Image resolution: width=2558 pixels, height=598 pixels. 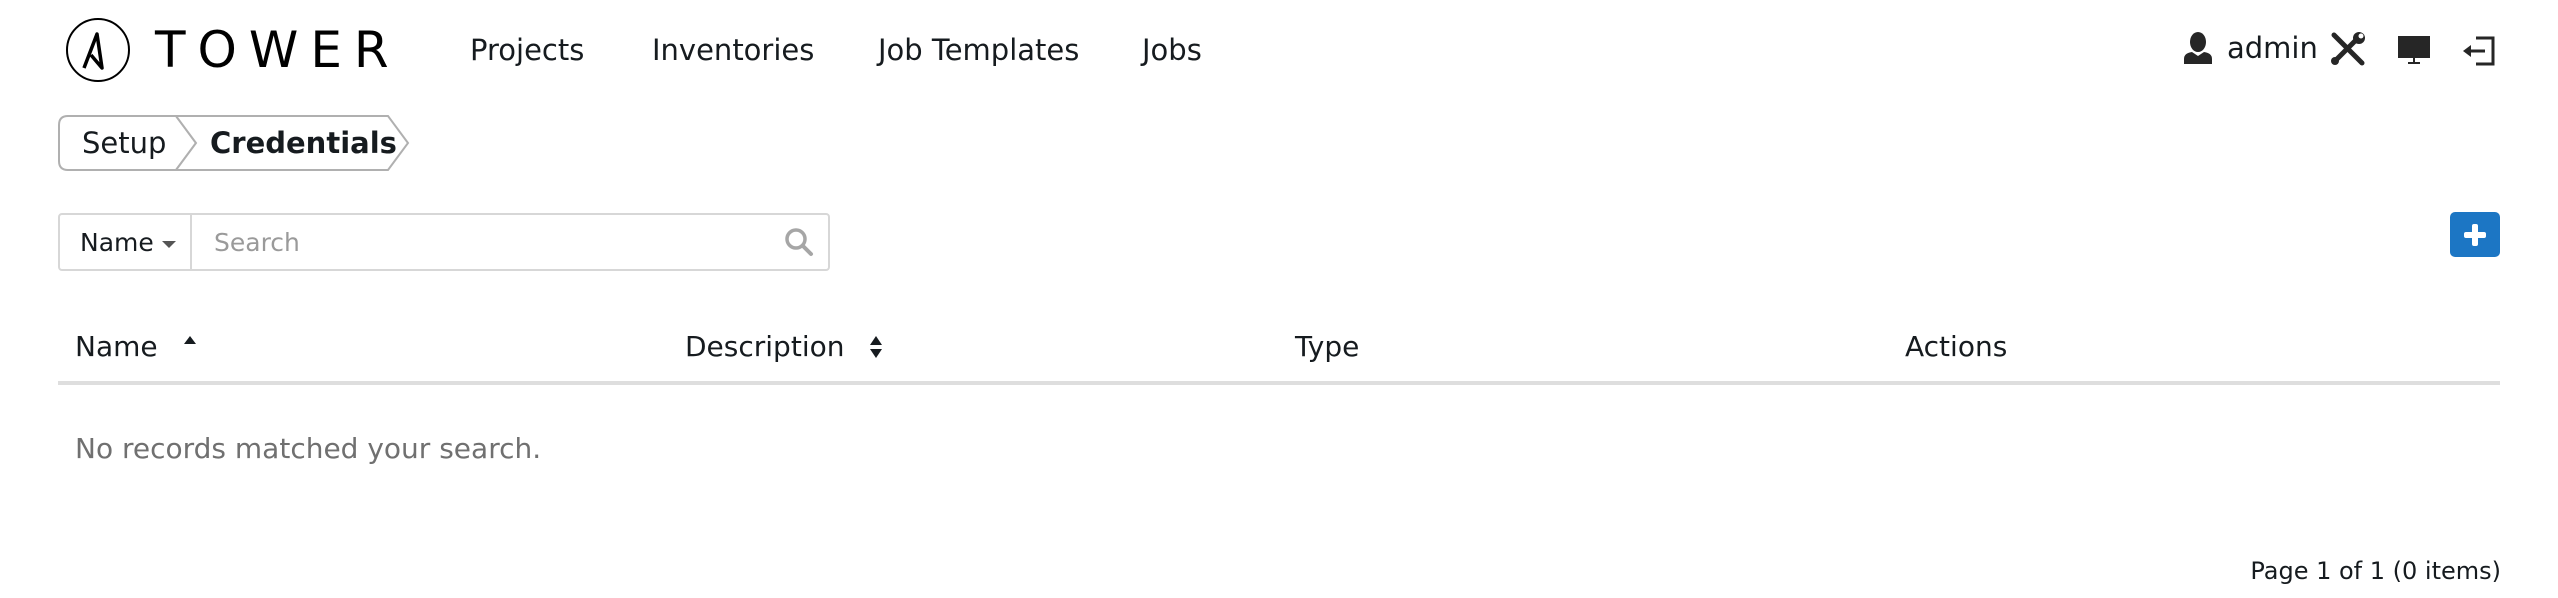 I want to click on breadcrumb-credentials: Credentials, so click(x=303, y=143).